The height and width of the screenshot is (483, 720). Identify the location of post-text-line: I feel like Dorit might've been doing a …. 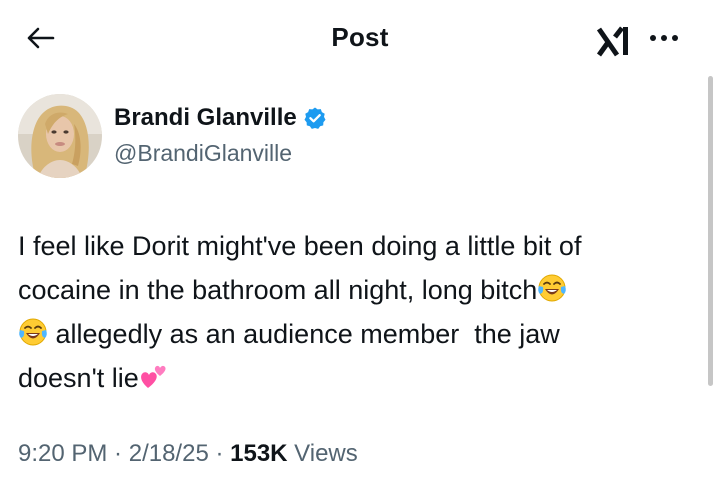
(300, 246).